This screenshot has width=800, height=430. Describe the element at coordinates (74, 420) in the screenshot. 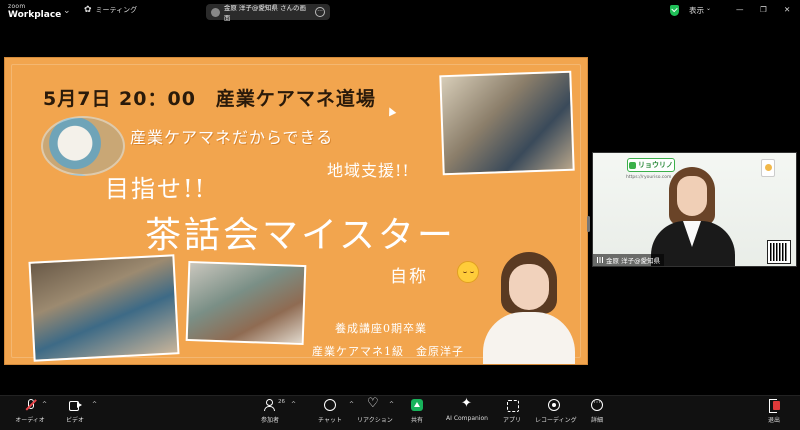

I see `video-label: ビデオ` at that location.